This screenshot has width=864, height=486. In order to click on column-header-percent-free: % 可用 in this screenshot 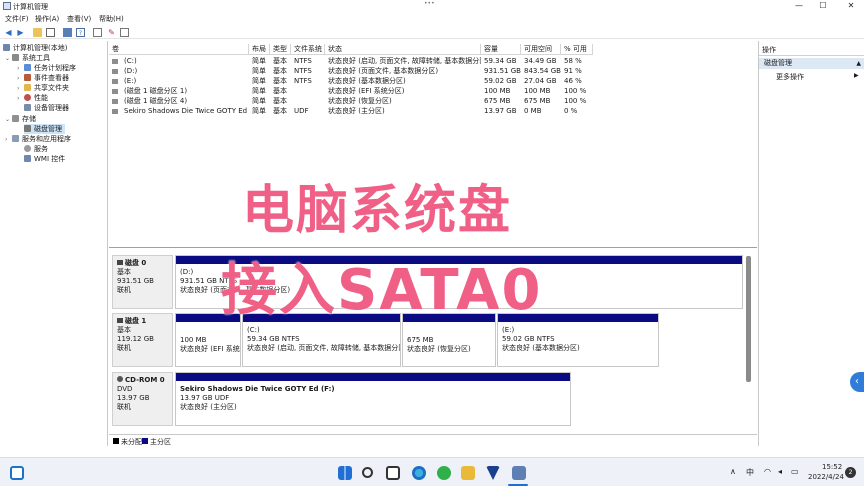, I will do `click(577, 49)`.